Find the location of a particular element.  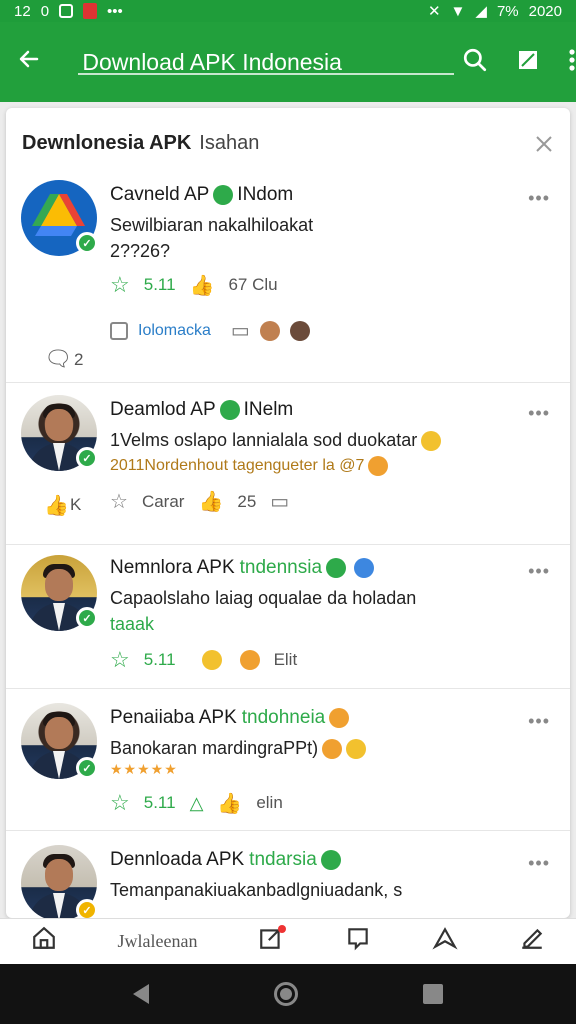

info-badge-icon is located at coordinates (364, 568).